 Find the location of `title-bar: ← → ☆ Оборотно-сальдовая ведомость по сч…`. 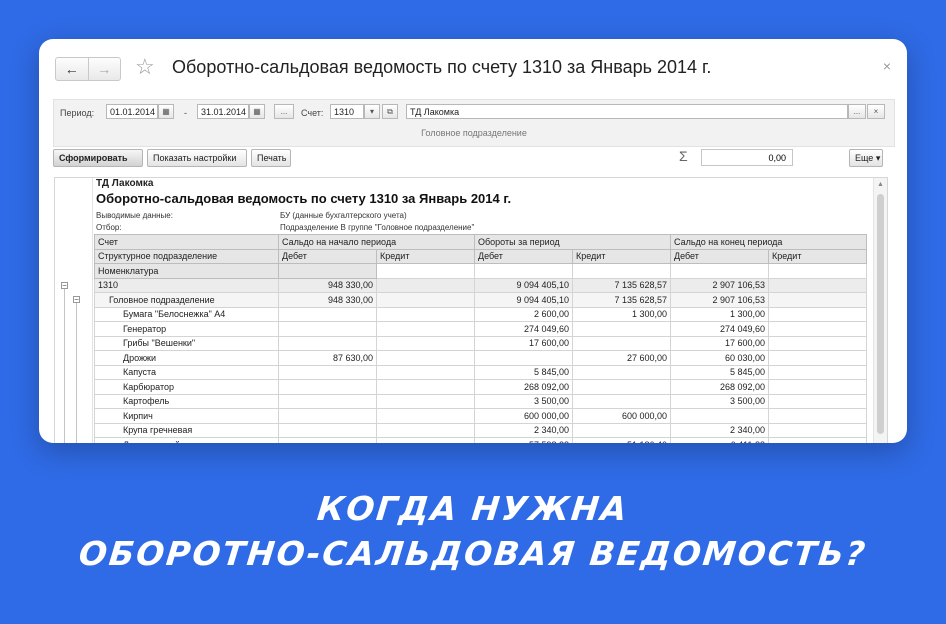

title-bar: ← → ☆ Оборотно-сальдовая ведомость по сч… is located at coordinates (473, 68).